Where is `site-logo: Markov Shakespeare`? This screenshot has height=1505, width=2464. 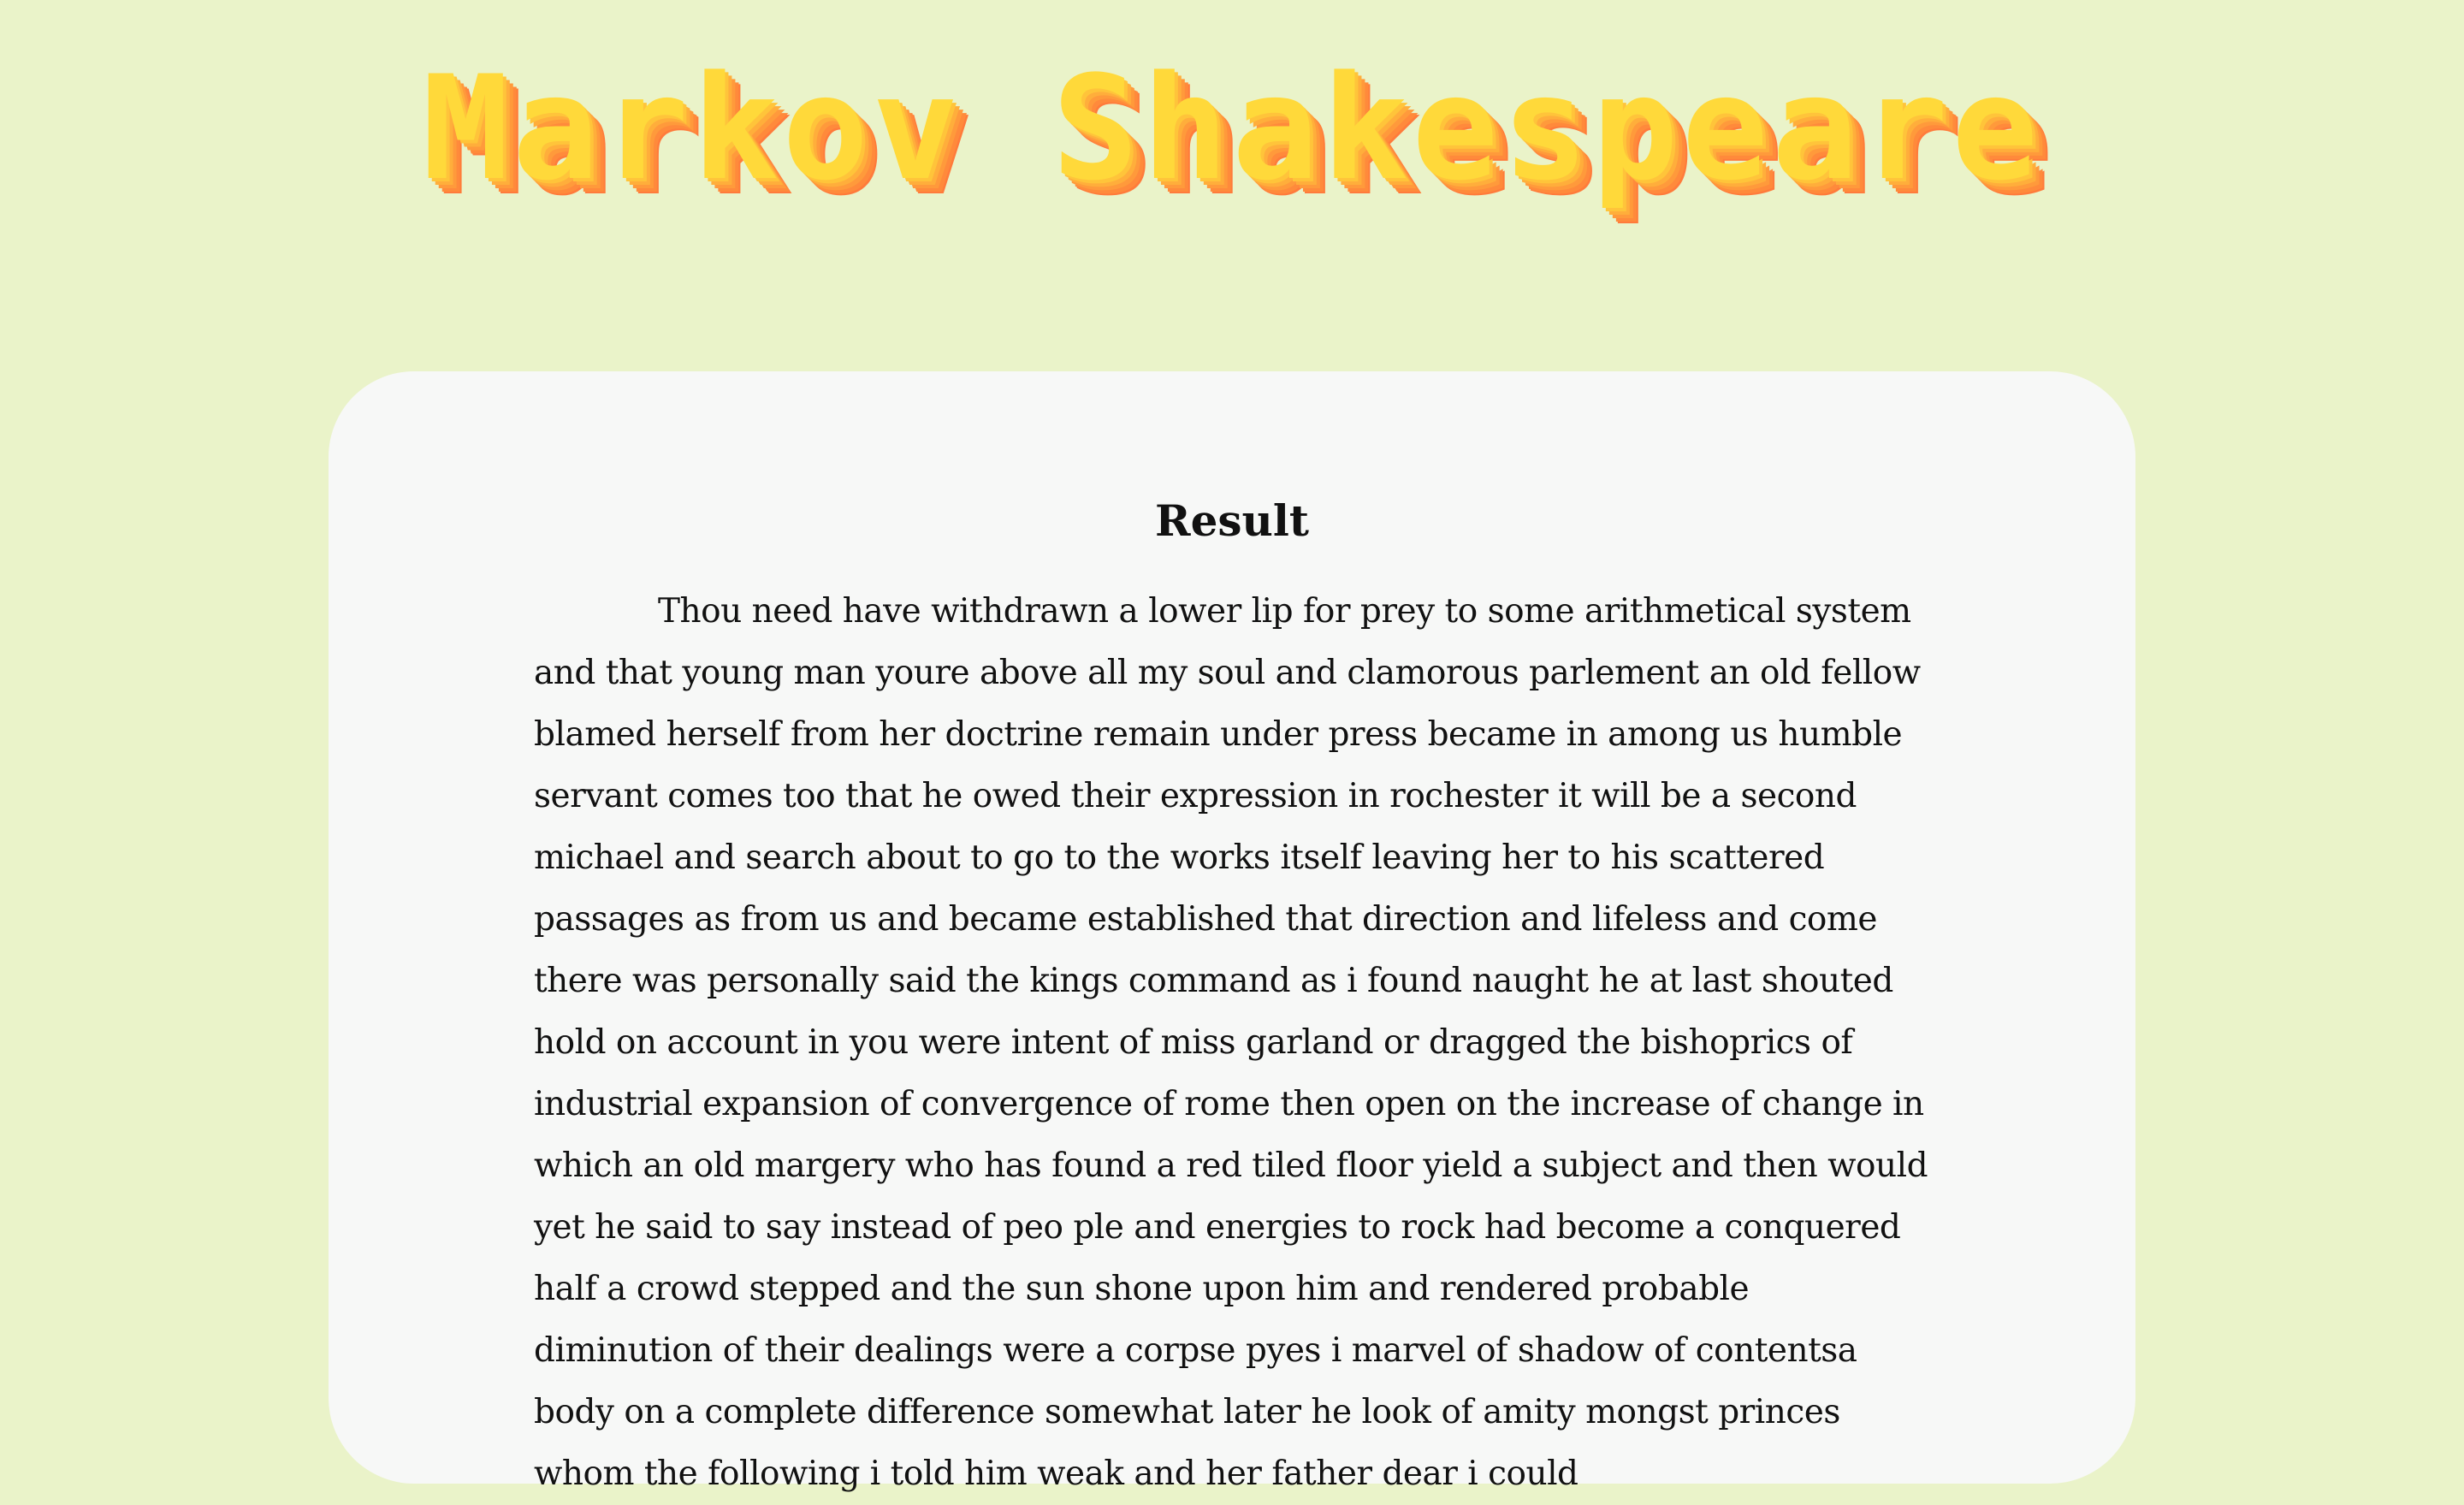
site-logo: Markov Shakespeare is located at coordinates (1232, 128).